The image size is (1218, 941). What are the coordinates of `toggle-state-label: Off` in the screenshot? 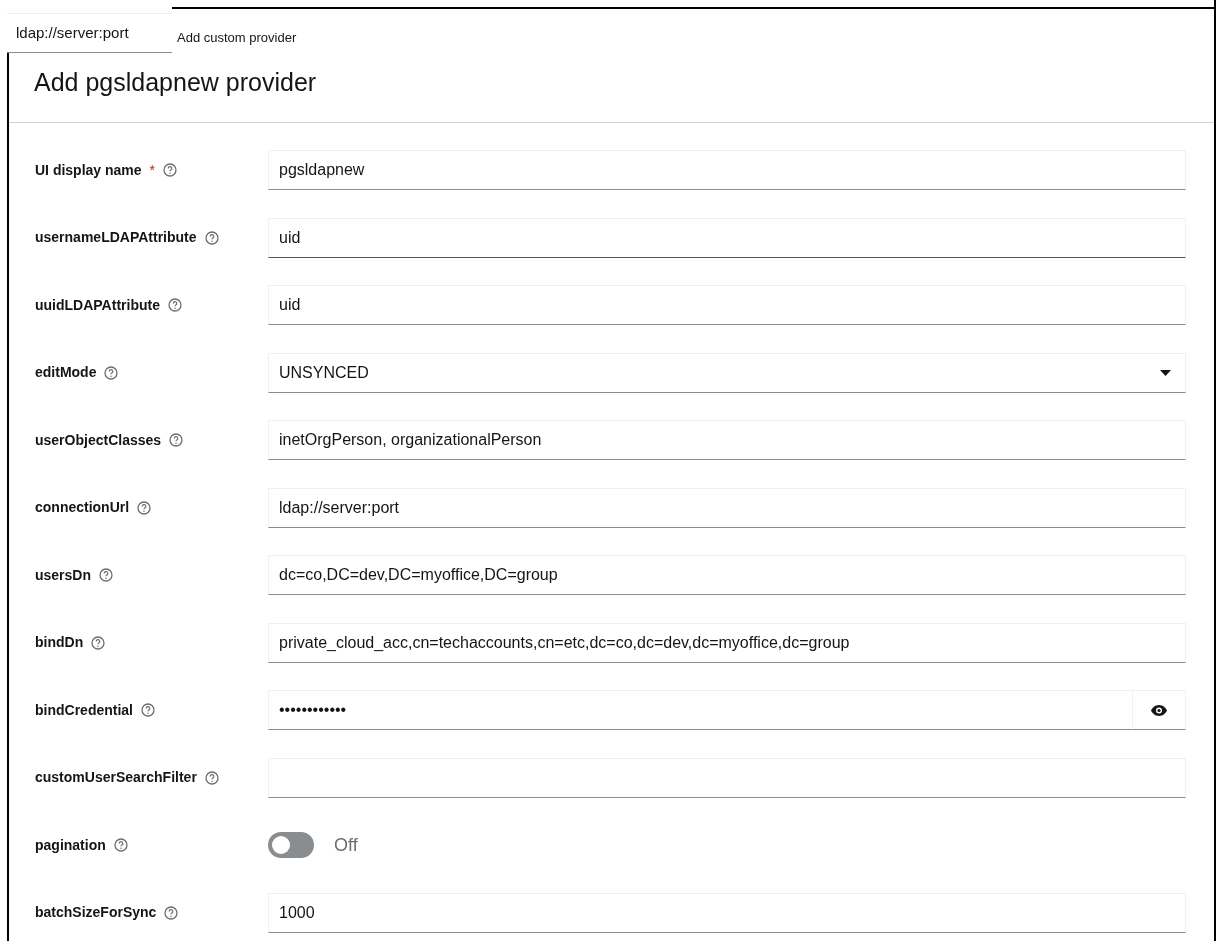 It's located at (346, 845).